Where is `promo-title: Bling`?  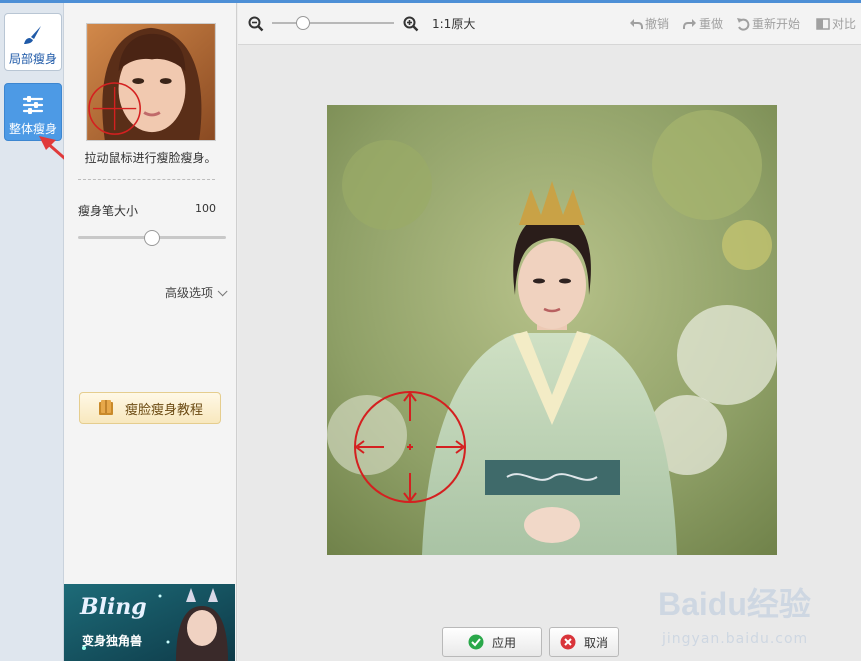
promo-title: Bling is located at coordinates (113, 607).